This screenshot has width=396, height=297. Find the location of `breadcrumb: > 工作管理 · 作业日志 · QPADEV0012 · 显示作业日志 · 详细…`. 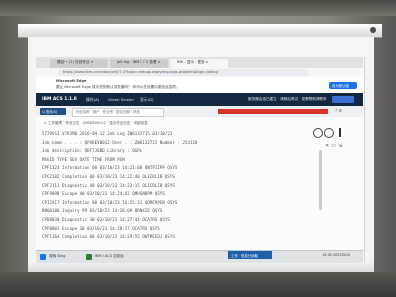

breadcrumb: > 工作管理 · 作业日志 · QPADEV0012 · 显示作业日志 · 详细… is located at coordinates (96, 123).